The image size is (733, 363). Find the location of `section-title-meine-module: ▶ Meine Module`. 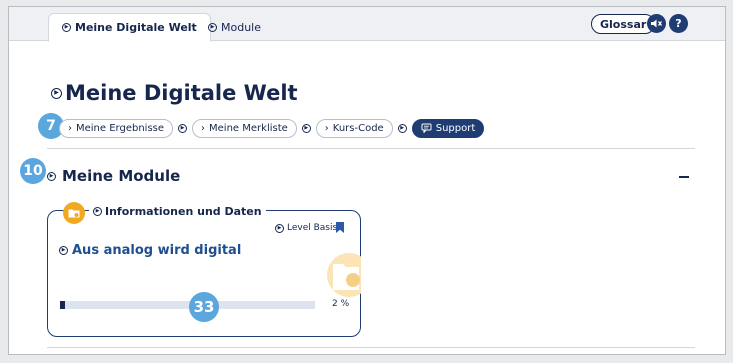

section-title-meine-module: ▶ Meine Module is located at coordinates (113, 176).